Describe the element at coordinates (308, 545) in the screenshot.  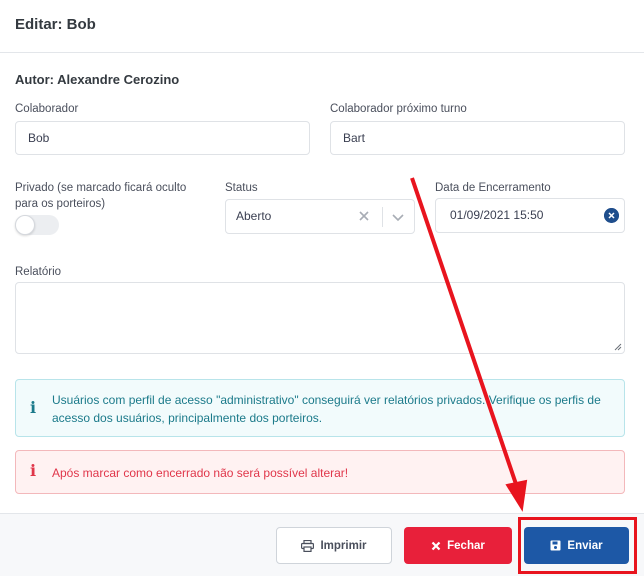
I see `printer-icon` at that location.